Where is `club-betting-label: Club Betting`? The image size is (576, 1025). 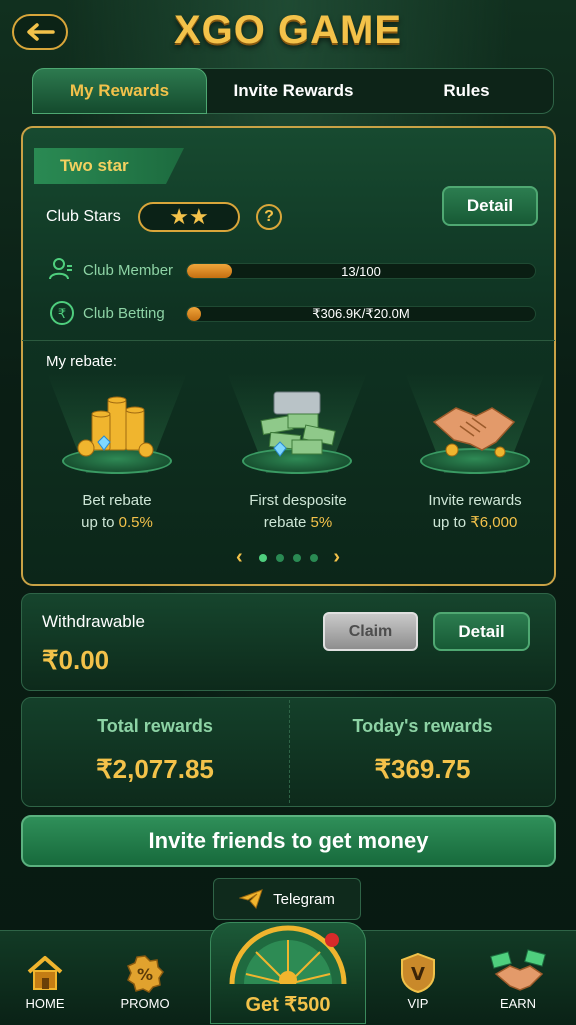 club-betting-label: Club Betting is located at coordinates (124, 313).